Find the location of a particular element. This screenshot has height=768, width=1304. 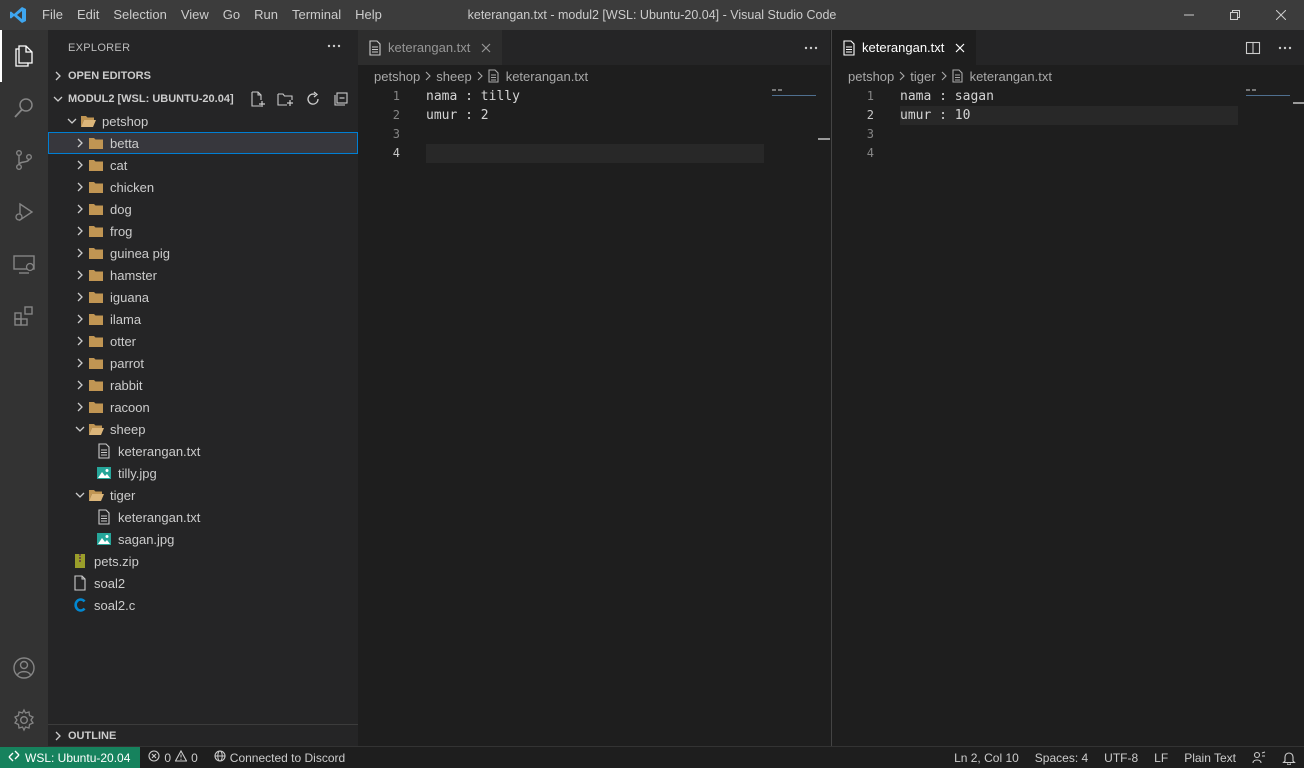

end-of-line: LF is located at coordinates (1161, 757).